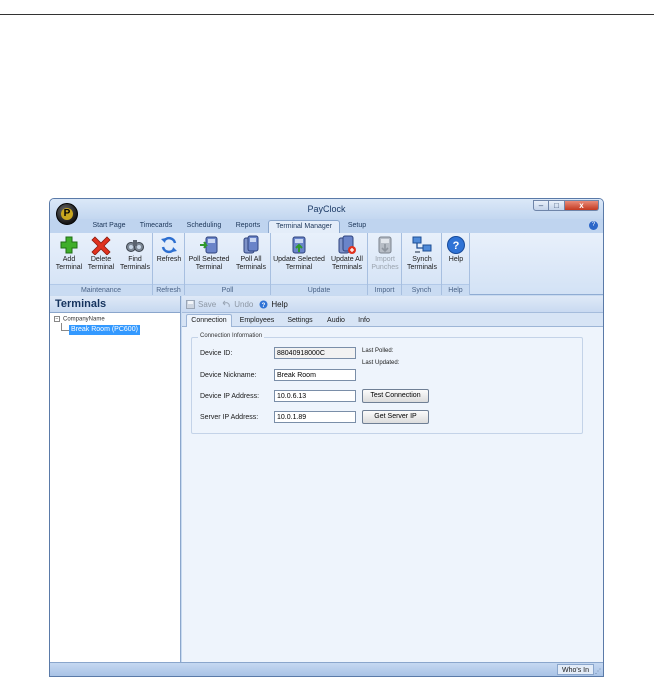 Image resolution: width=654 pixels, height=680 pixels. What do you see at coordinates (229, 417) in the screenshot?
I see `server-ip-label: Server IP Address:` at bounding box center [229, 417].